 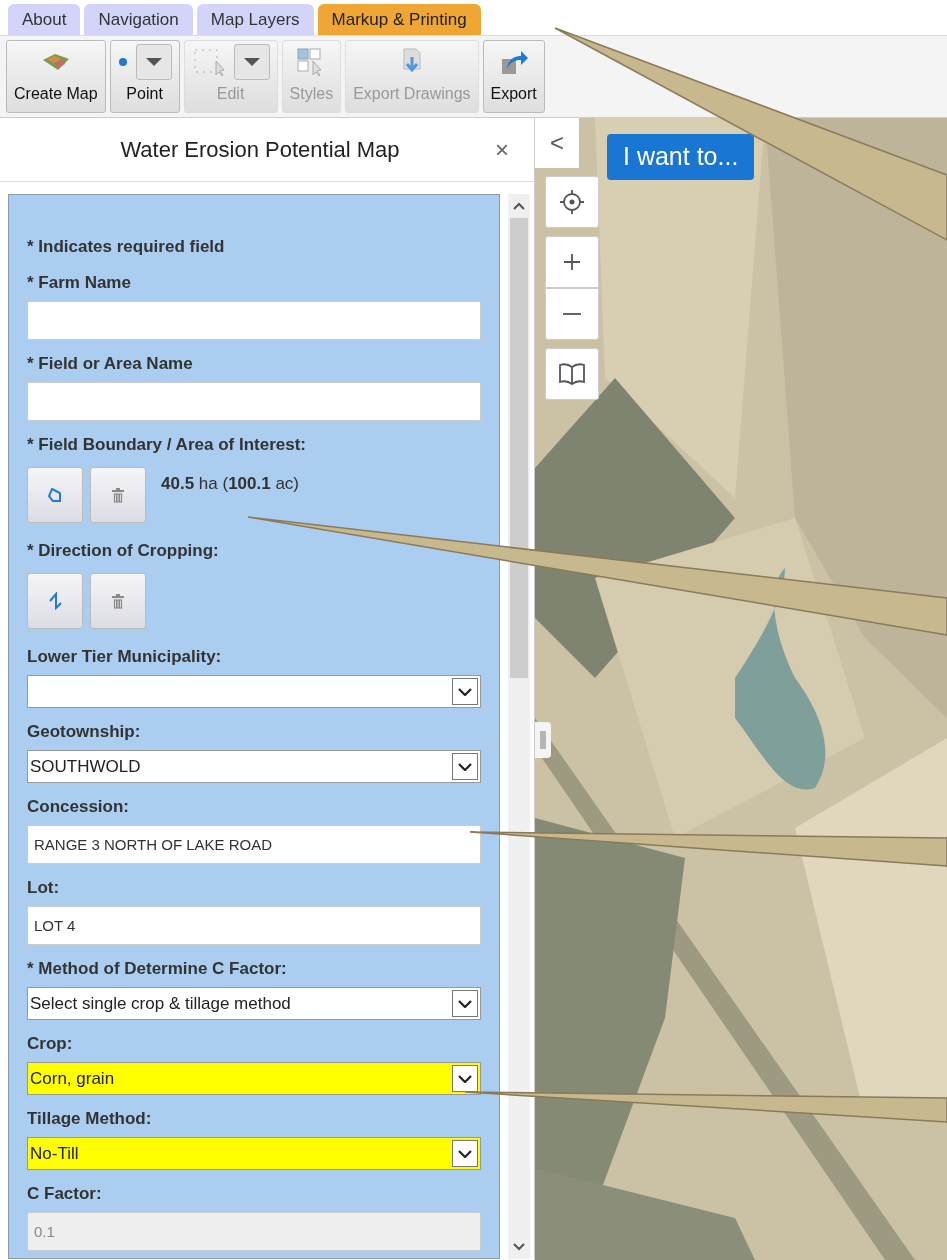 I want to click on toolbar-button: Export, so click(x=513, y=76).